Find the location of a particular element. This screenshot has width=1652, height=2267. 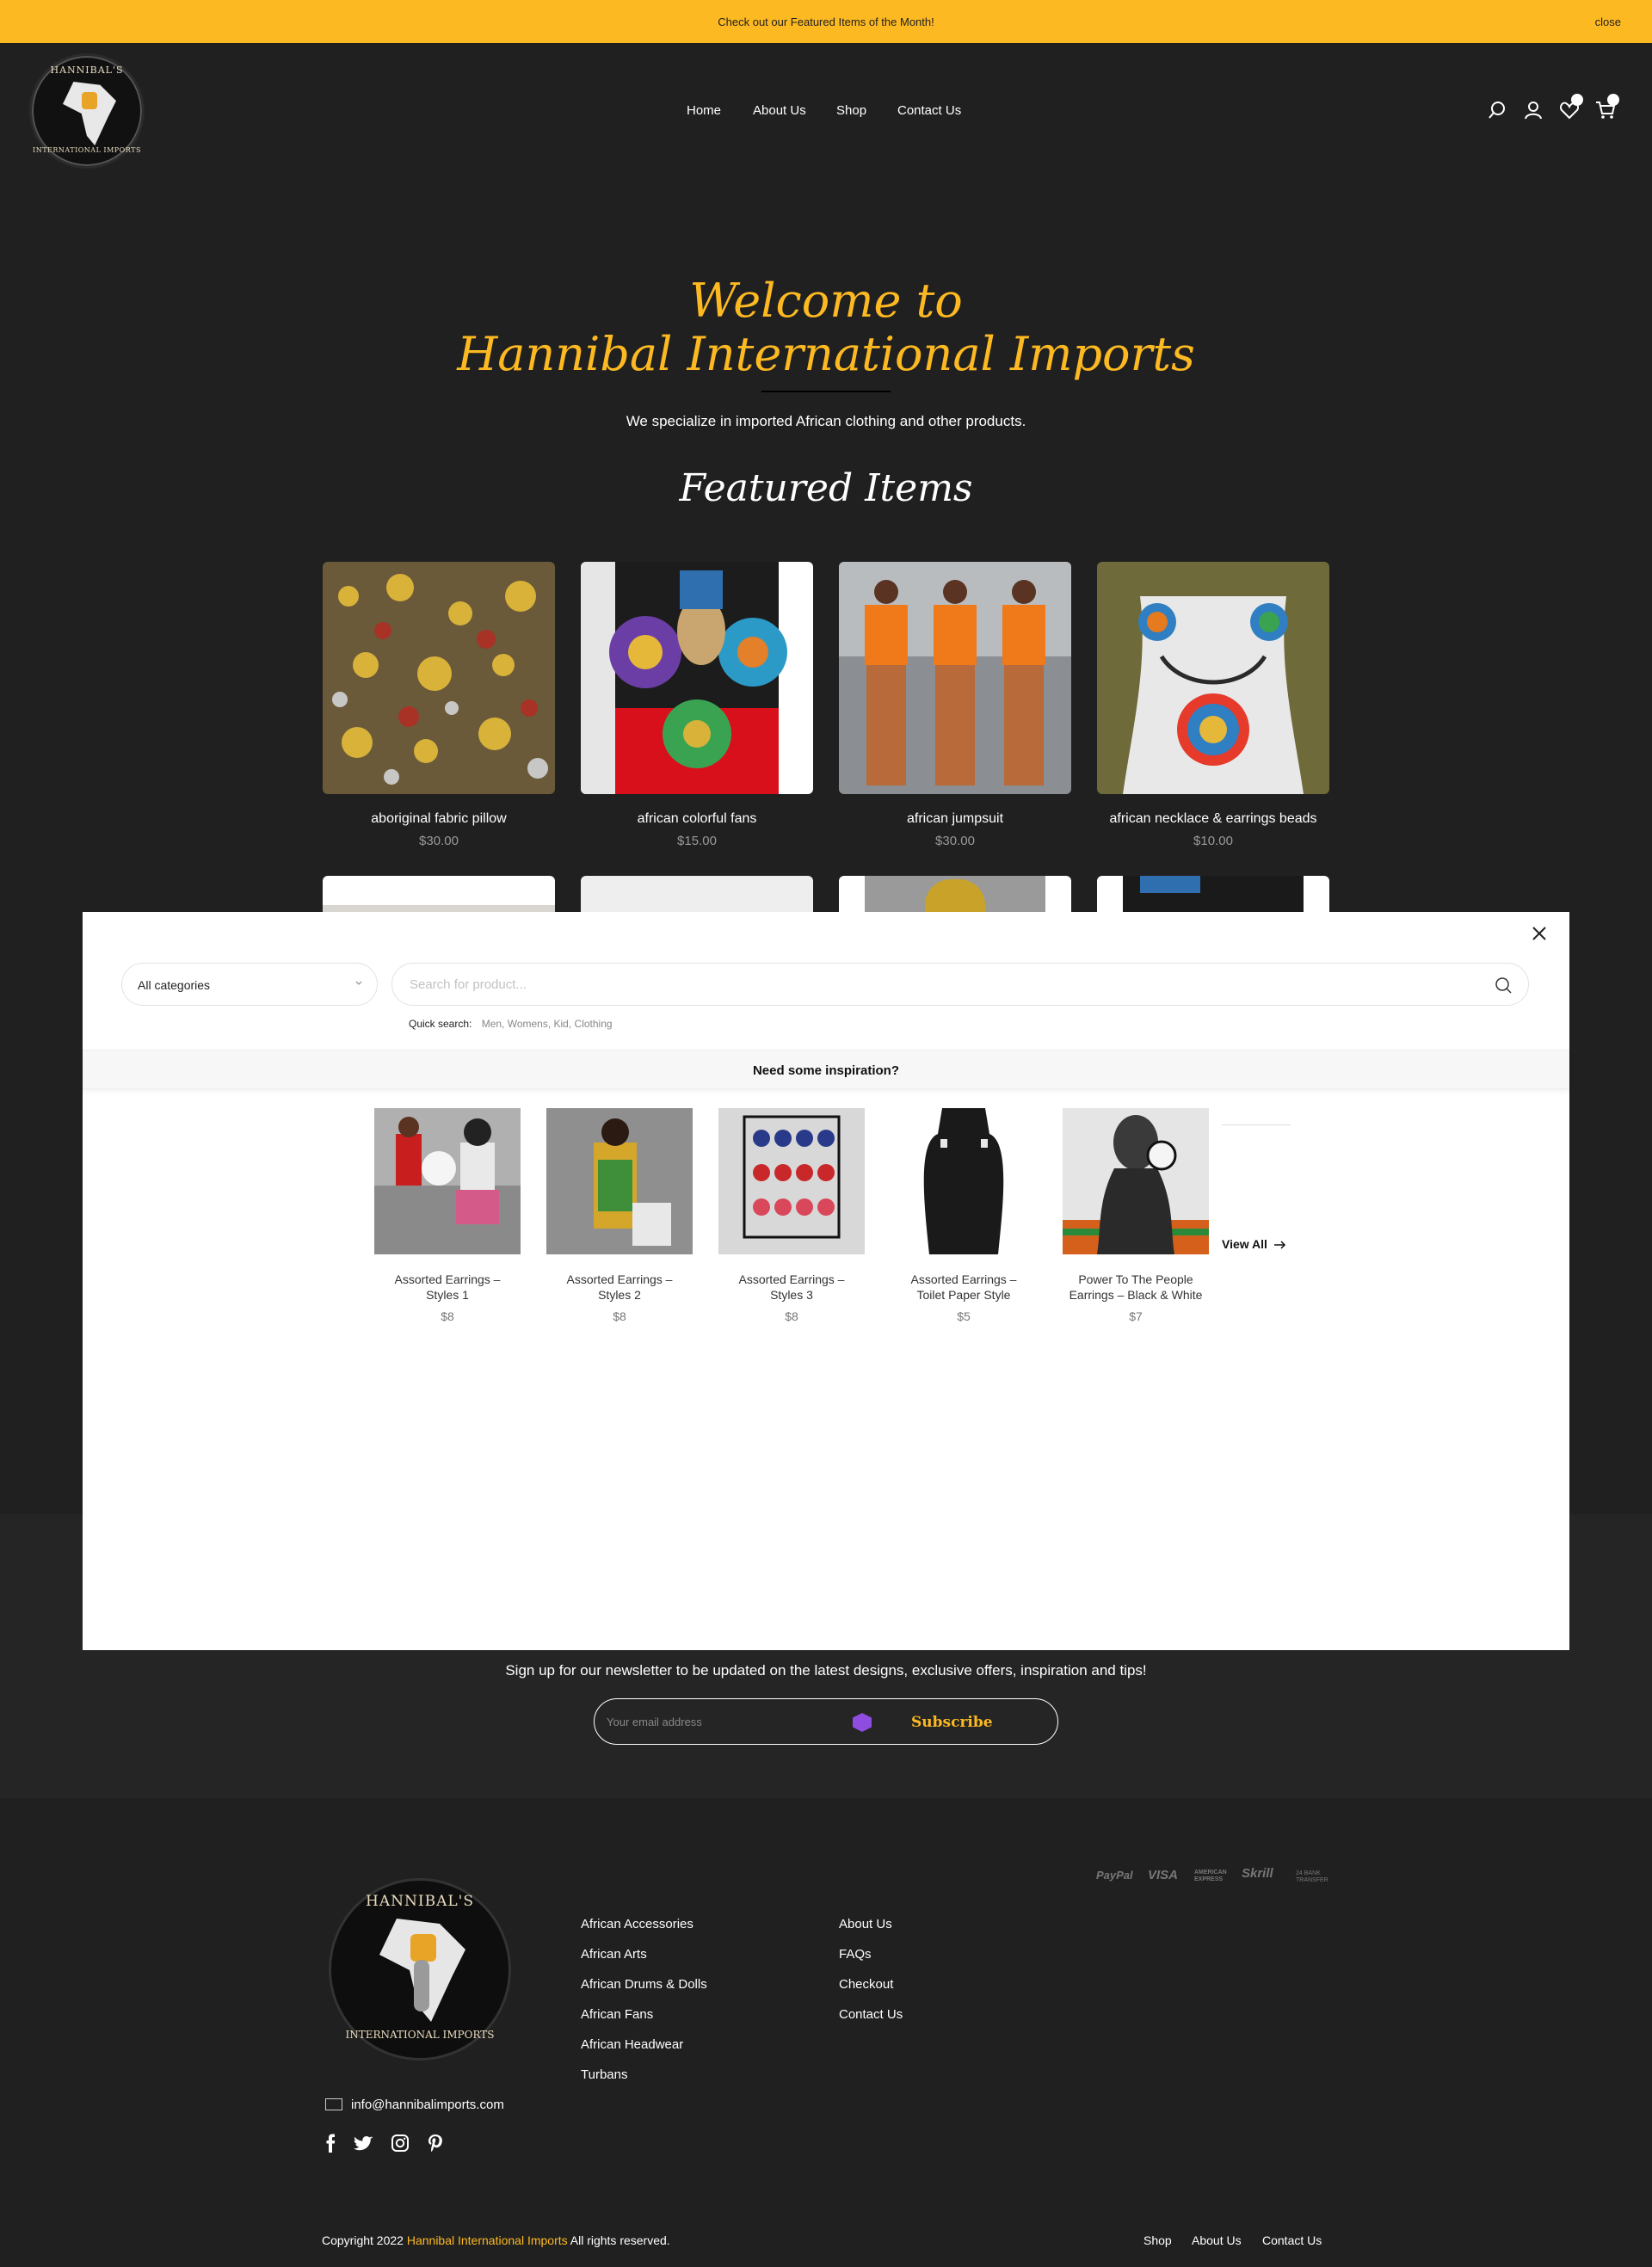

nav-contact-us: Contact Us is located at coordinates (929, 110).